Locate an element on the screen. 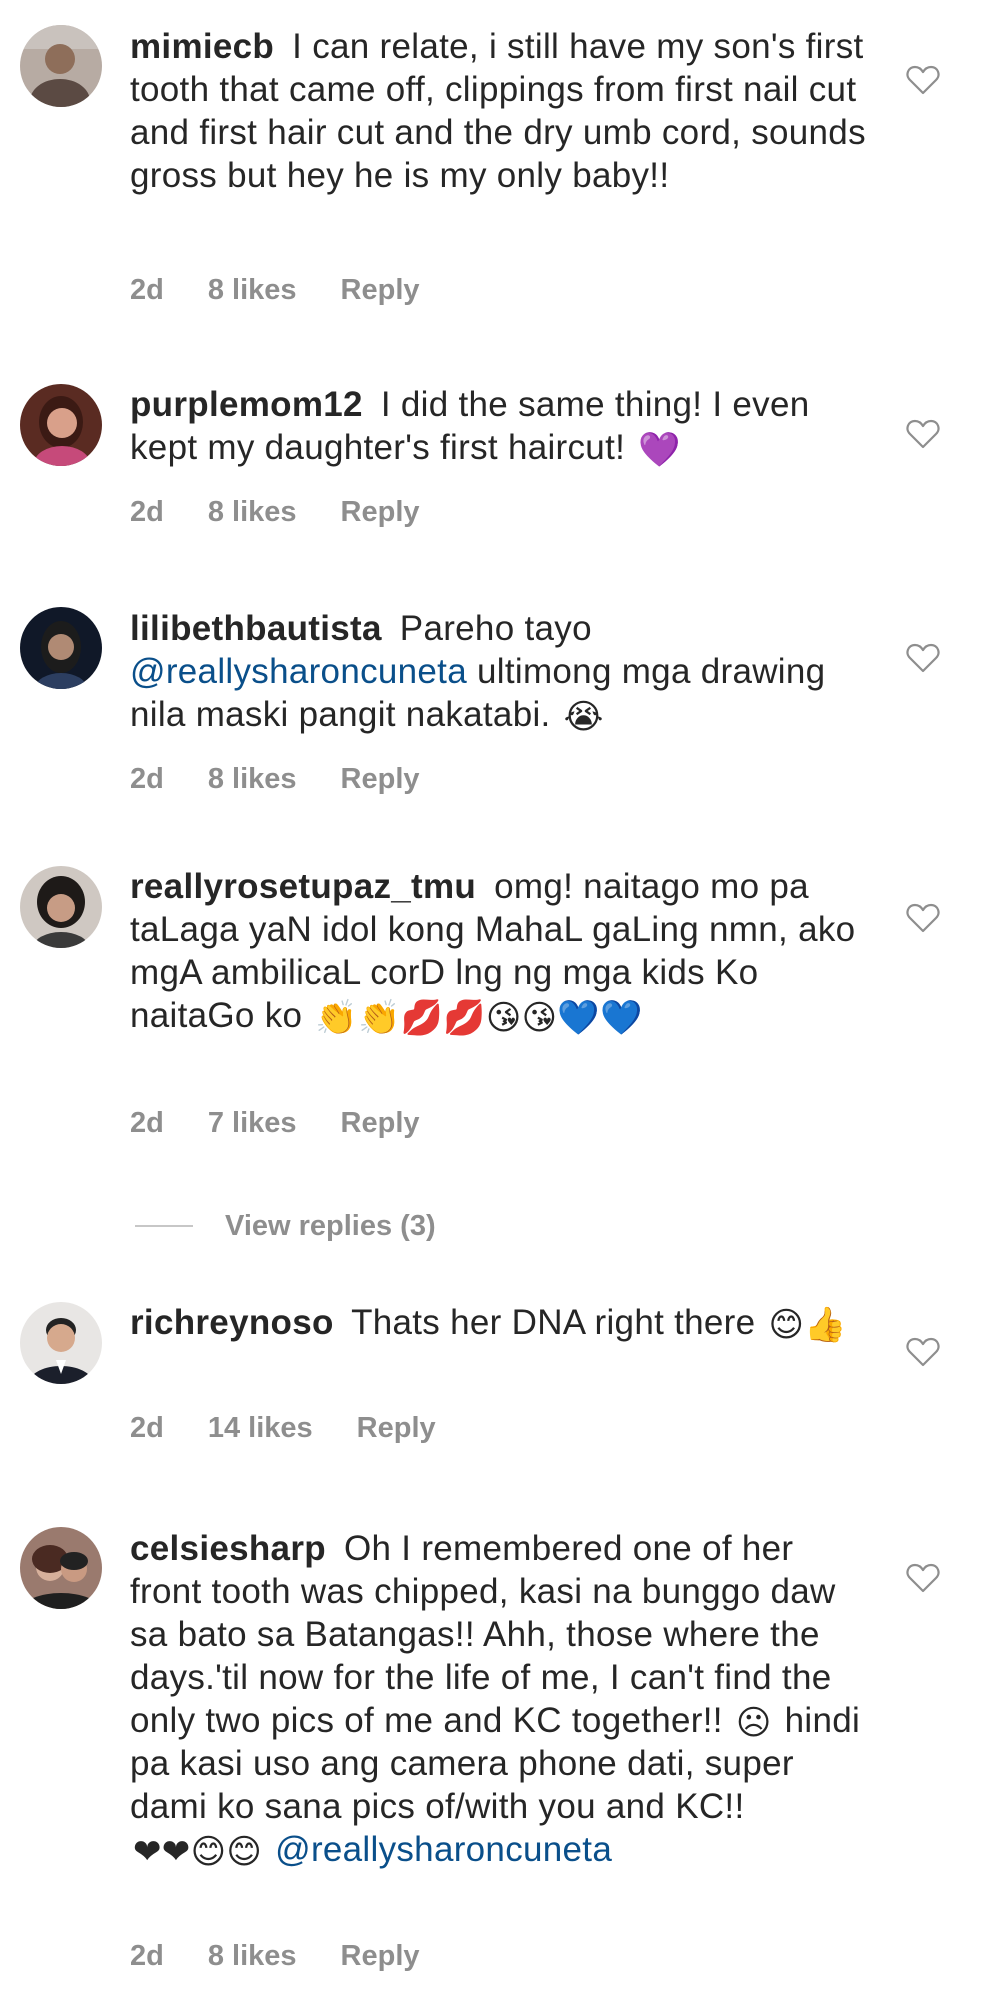  smile-thumbs-up-emoji-icon: 😊👍 is located at coordinates (807, 1325).